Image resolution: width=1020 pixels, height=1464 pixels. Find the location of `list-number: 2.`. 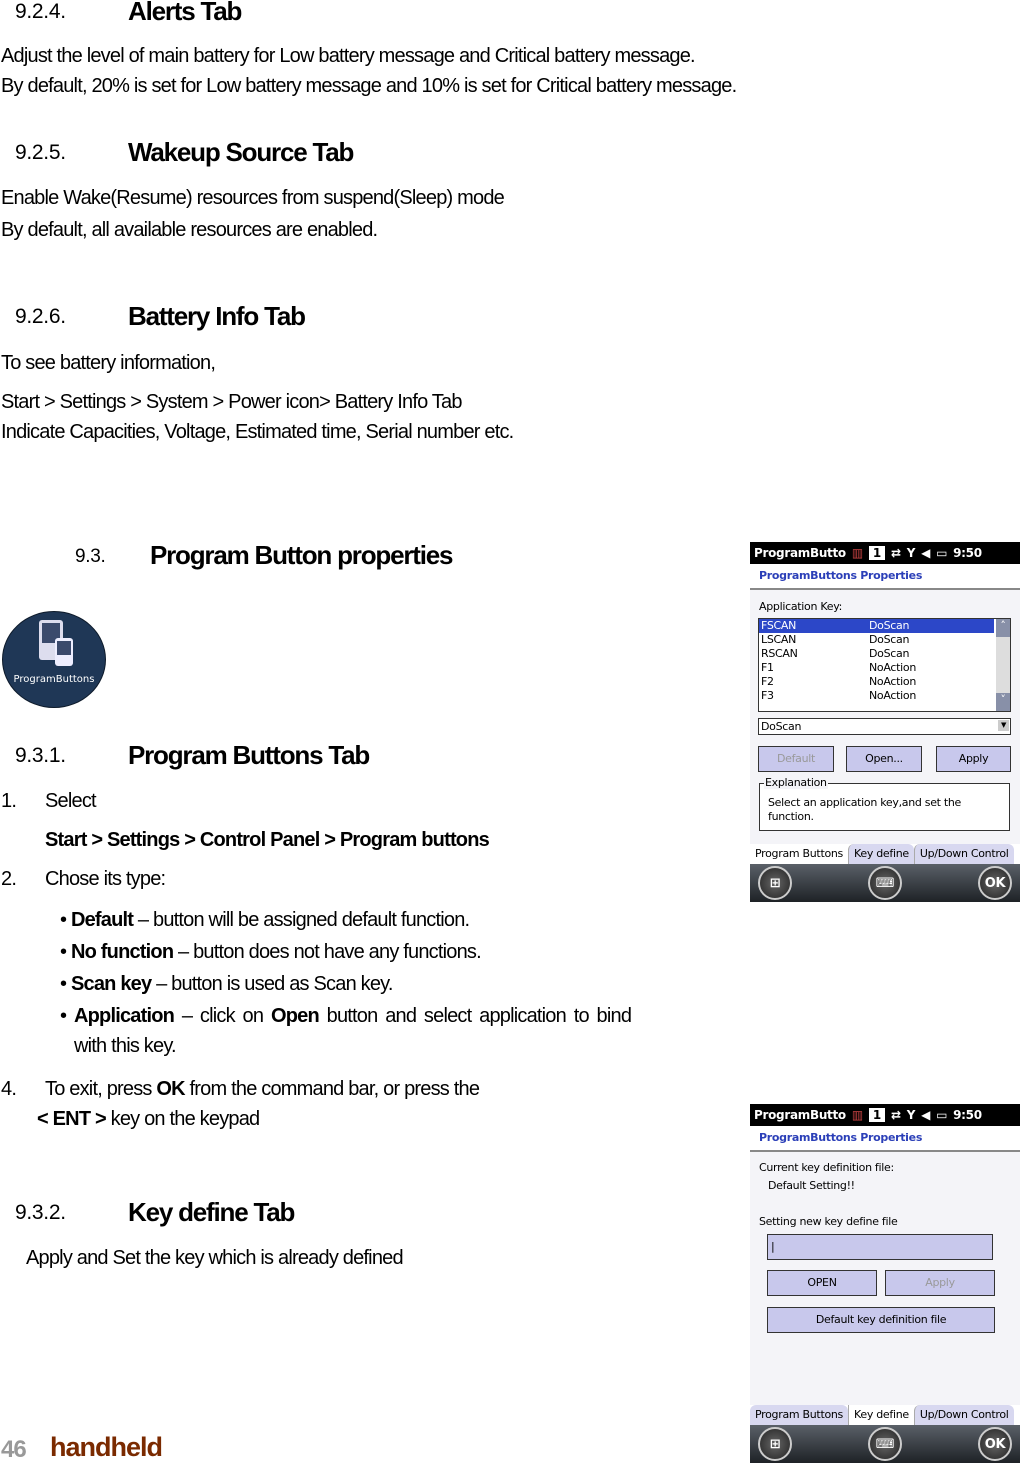

list-number: 2. is located at coordinates (9, 879).